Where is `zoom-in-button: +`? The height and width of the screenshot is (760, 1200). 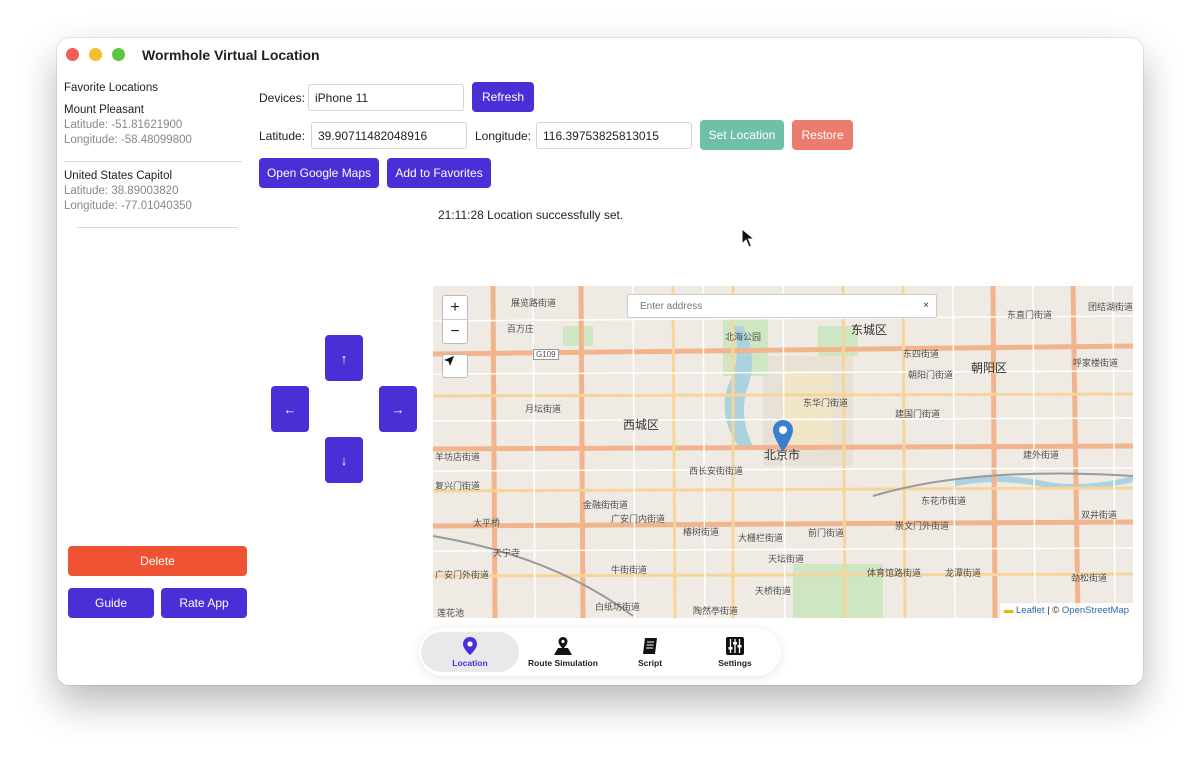
zoom-in-button: + is located at coordinates (455, 307).